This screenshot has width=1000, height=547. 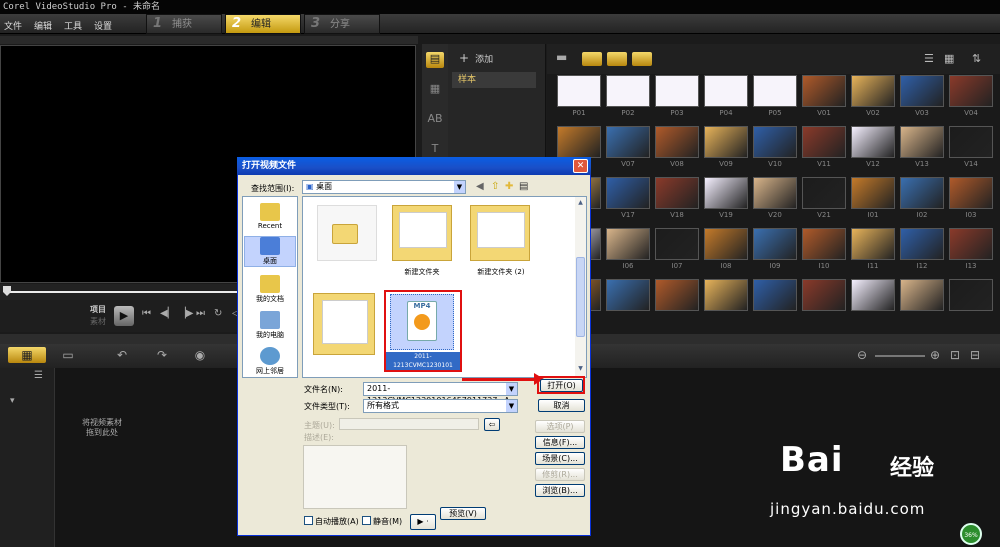 I want to click on step-share: 3 分享, so click(x=342, y=24).